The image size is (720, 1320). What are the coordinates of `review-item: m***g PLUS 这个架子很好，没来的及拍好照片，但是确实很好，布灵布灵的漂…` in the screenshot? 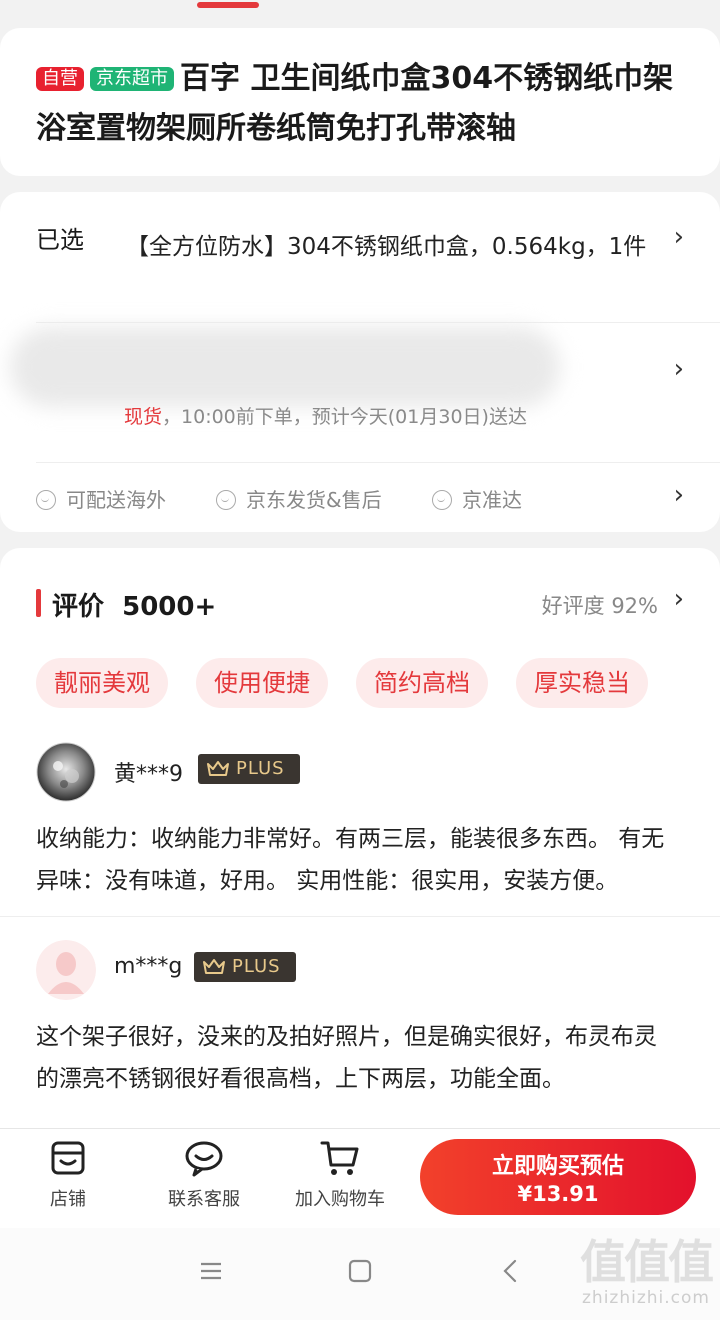 It's located at (360, 1020).